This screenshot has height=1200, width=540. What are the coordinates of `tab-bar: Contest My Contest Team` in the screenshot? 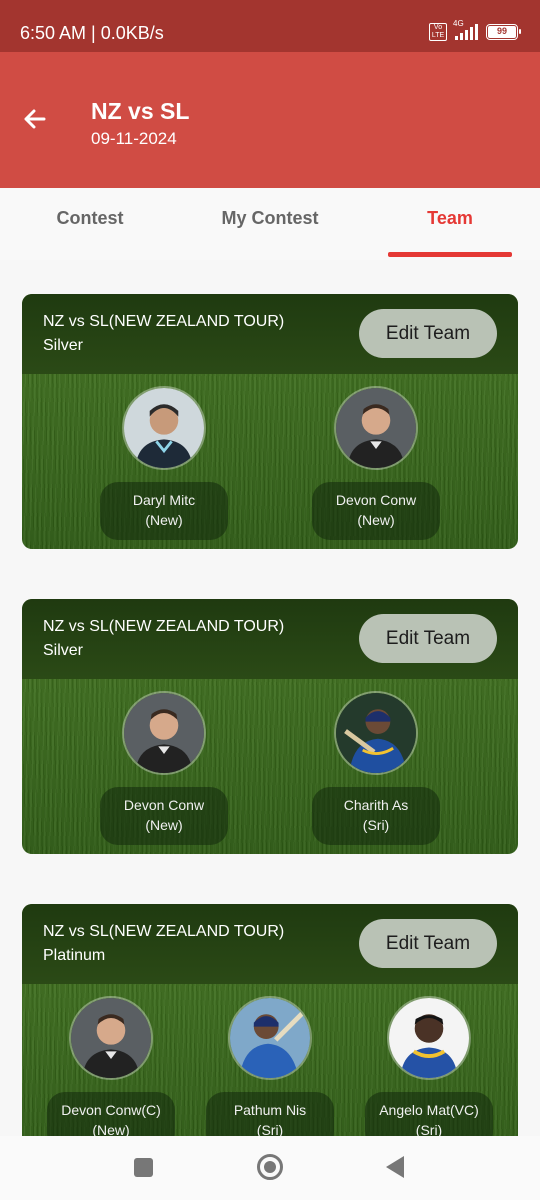 It's located at (270, 224).